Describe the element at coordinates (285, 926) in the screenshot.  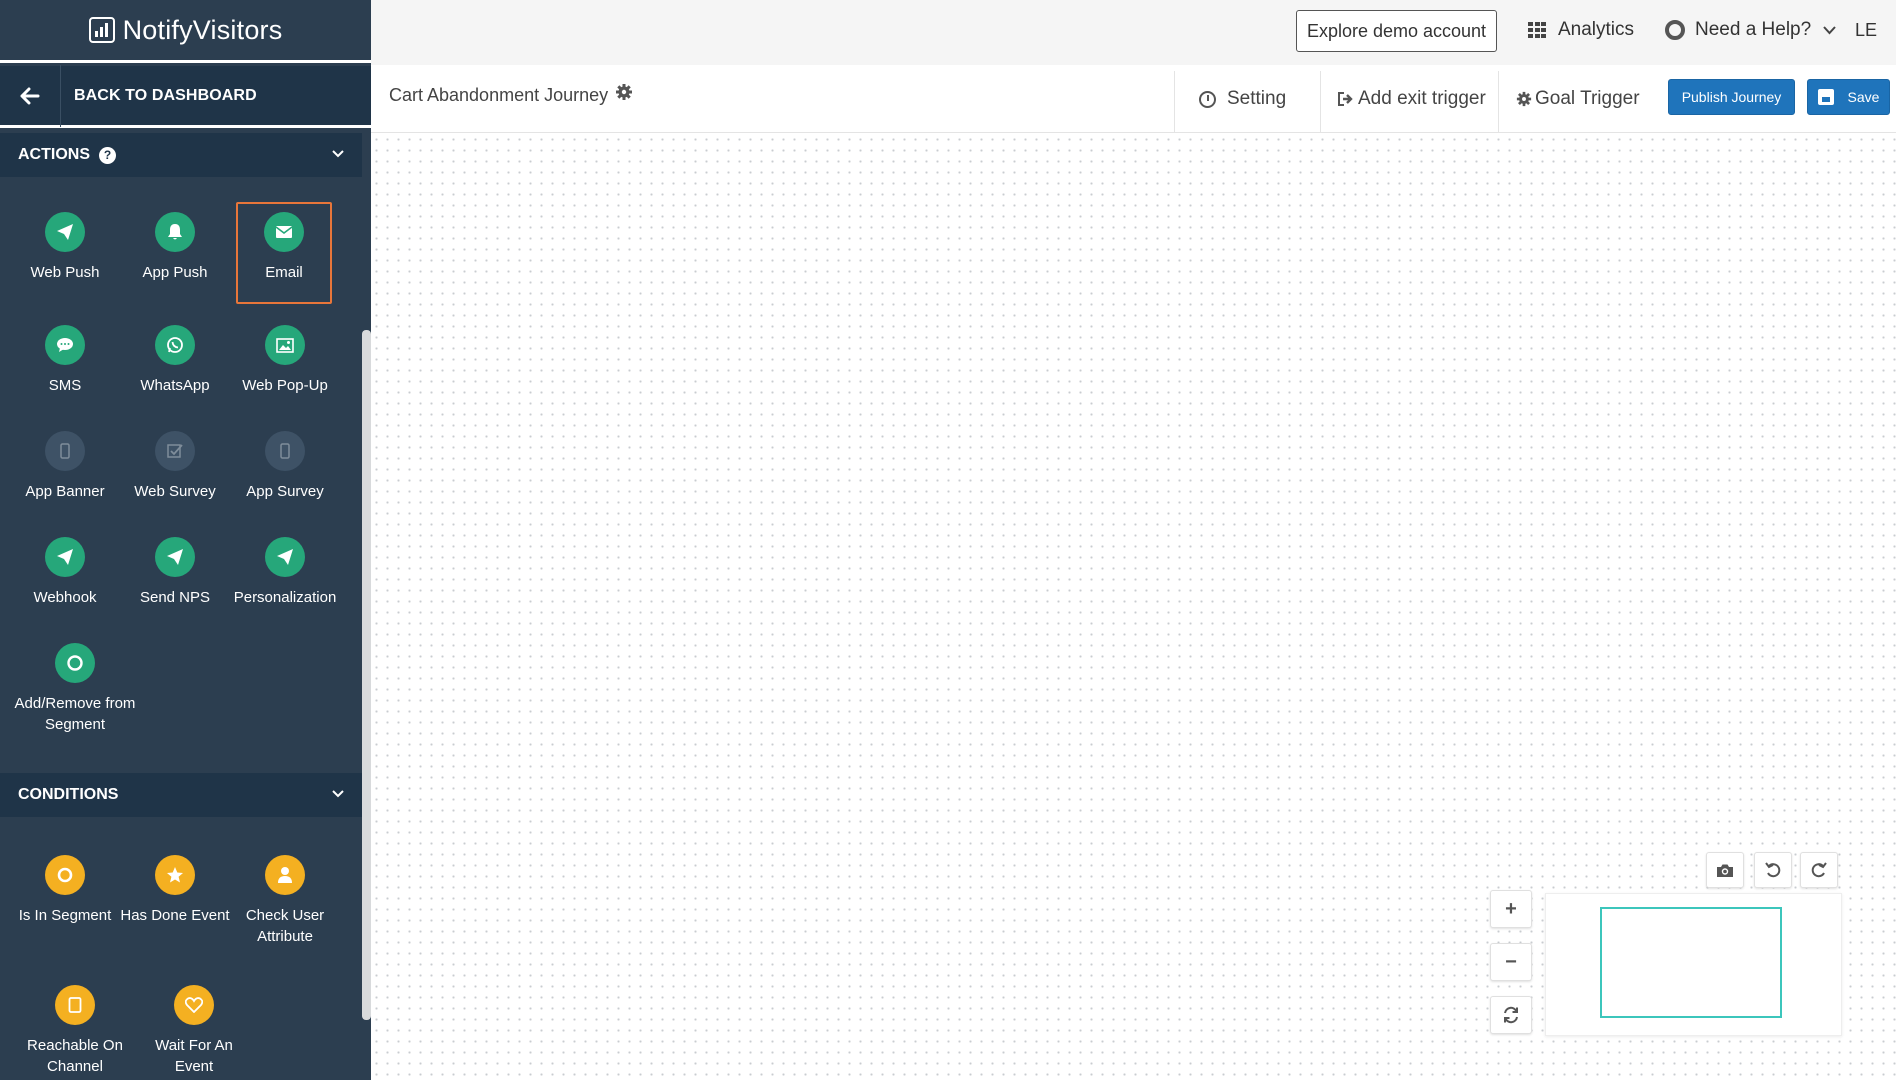
I see `condition-label: Check User Attribute` at that location.